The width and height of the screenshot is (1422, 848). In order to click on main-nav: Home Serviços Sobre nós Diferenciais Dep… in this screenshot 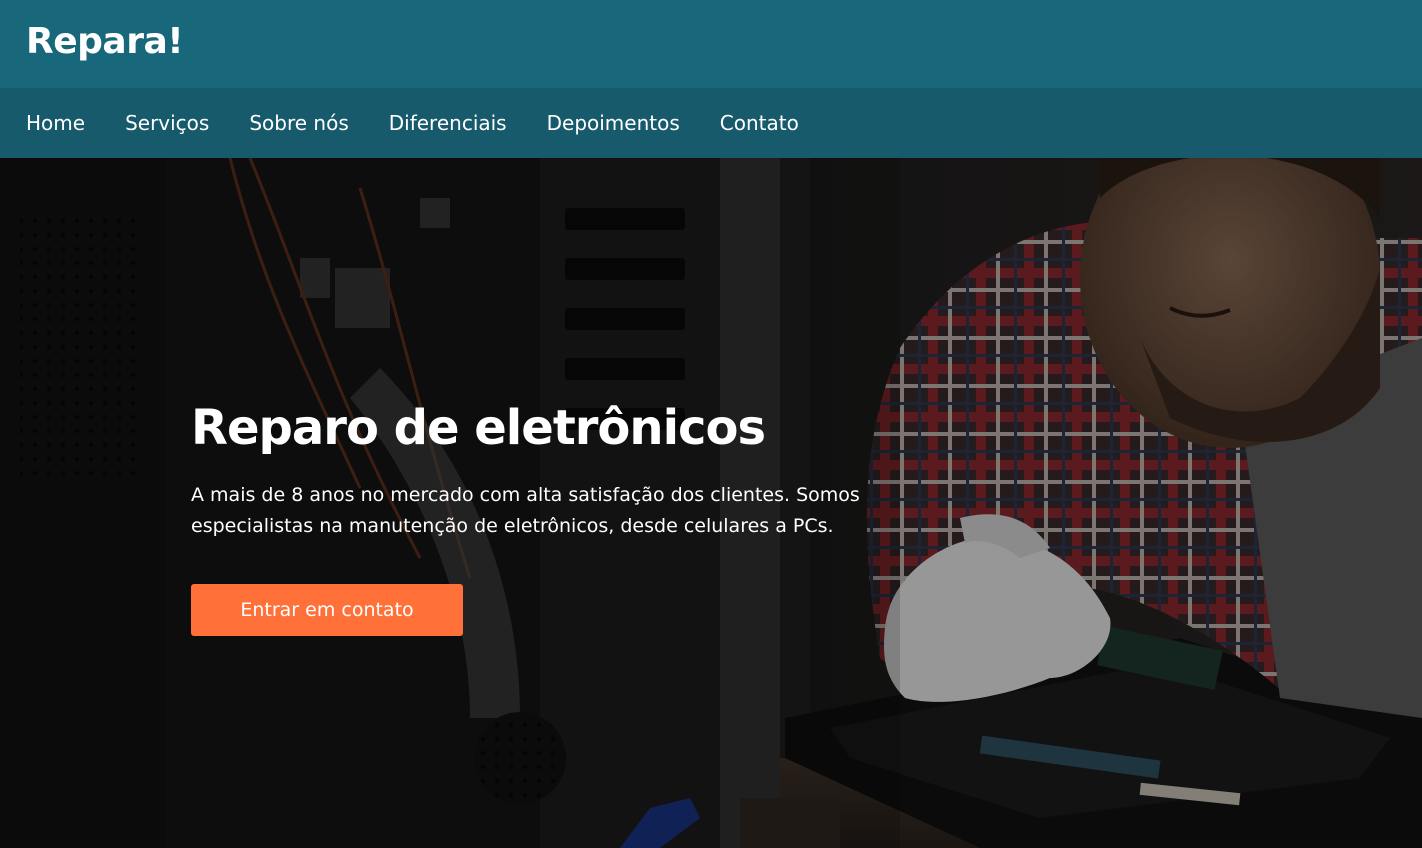, I will do `click(711, 123)`.